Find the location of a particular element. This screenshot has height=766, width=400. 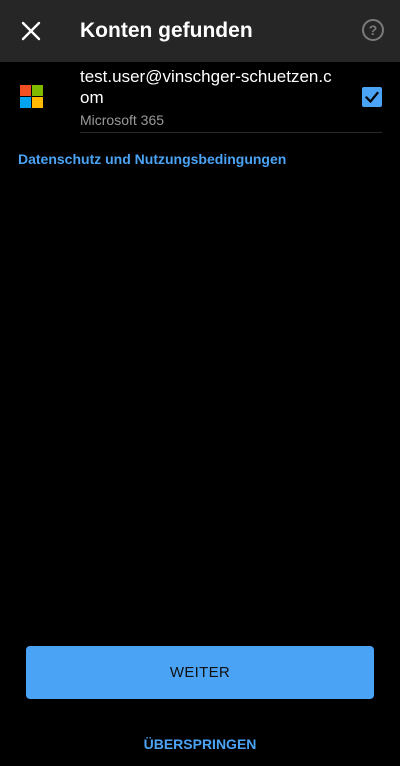

account-email: test.user@vinschger-schuetzen.com is located at coordinates (206, 87).